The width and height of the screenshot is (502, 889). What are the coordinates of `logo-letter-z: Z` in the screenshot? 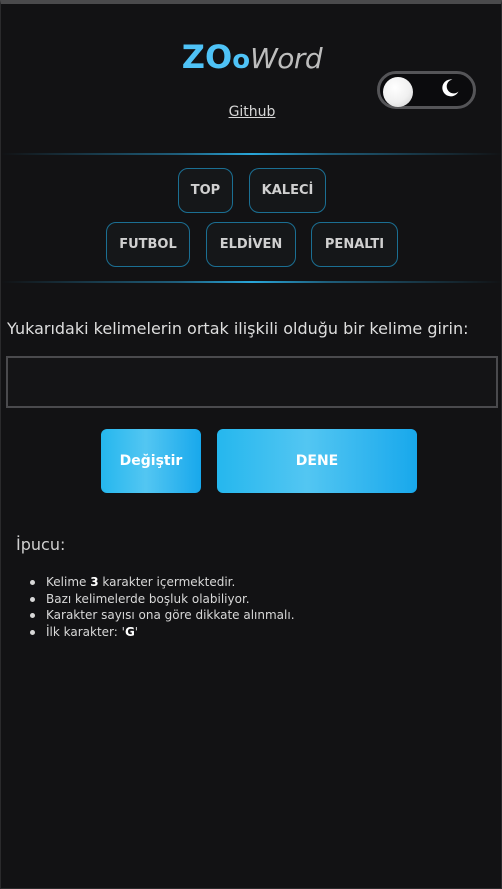 It's located at (193, 57).